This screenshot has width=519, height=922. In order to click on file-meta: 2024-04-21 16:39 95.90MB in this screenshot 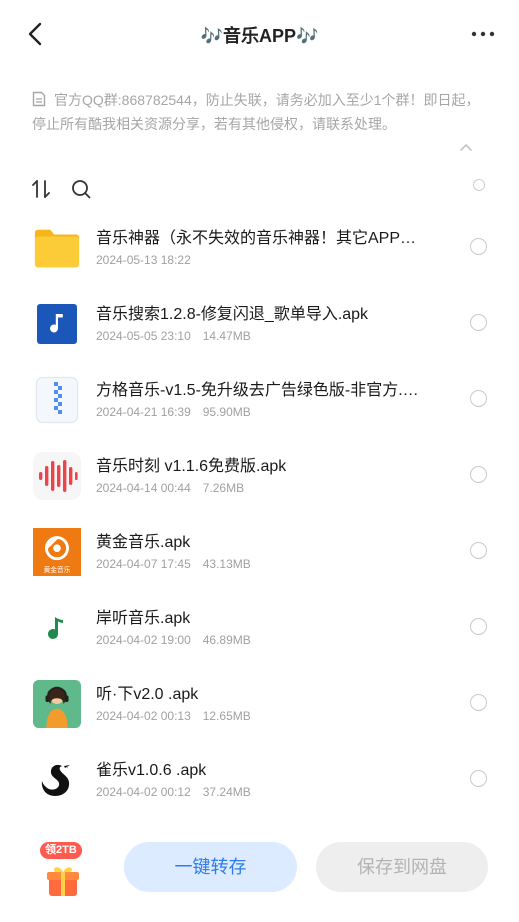, I will do `click(173, 412)`.